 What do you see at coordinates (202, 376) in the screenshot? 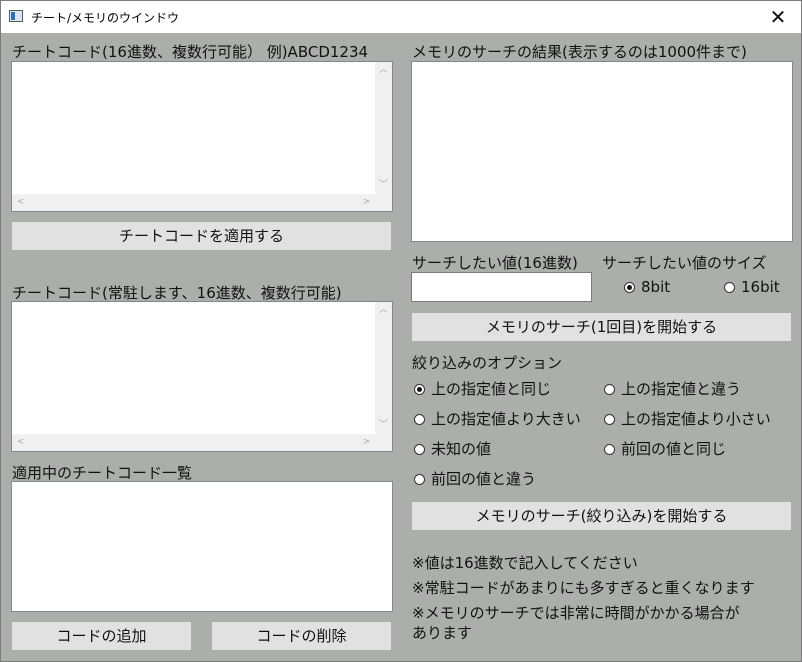
I see `resident-code-textarea: ︿ ﹀ < >` at bounding box center [202, 376].